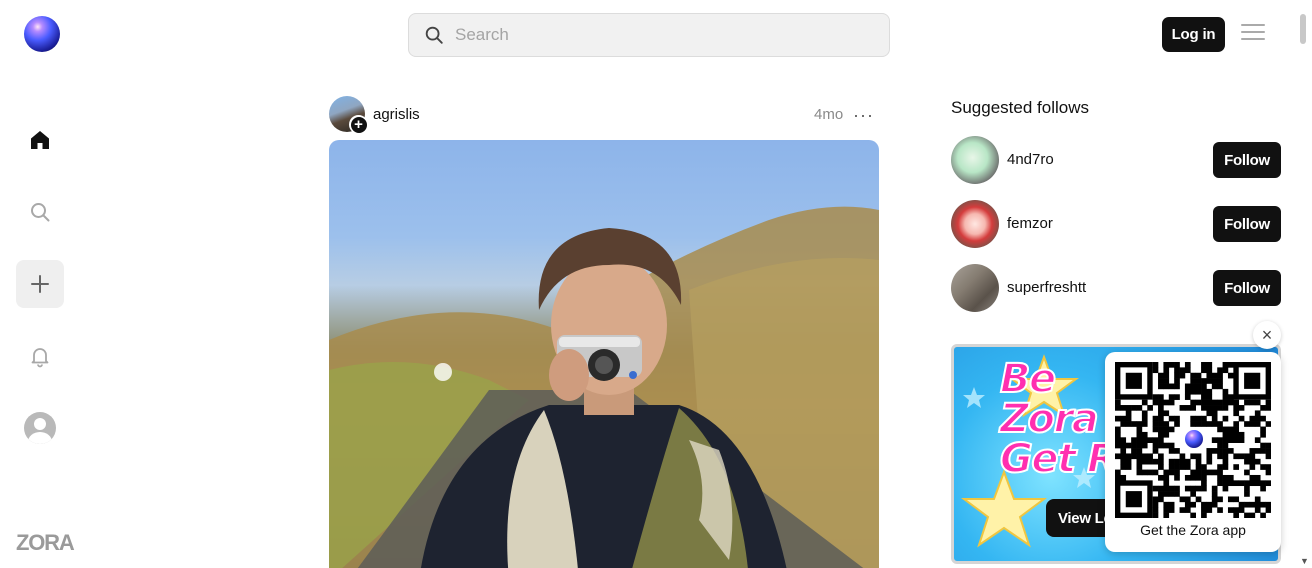  I want to click on scroll-down-arrow: ▼, so click(1304, 561).